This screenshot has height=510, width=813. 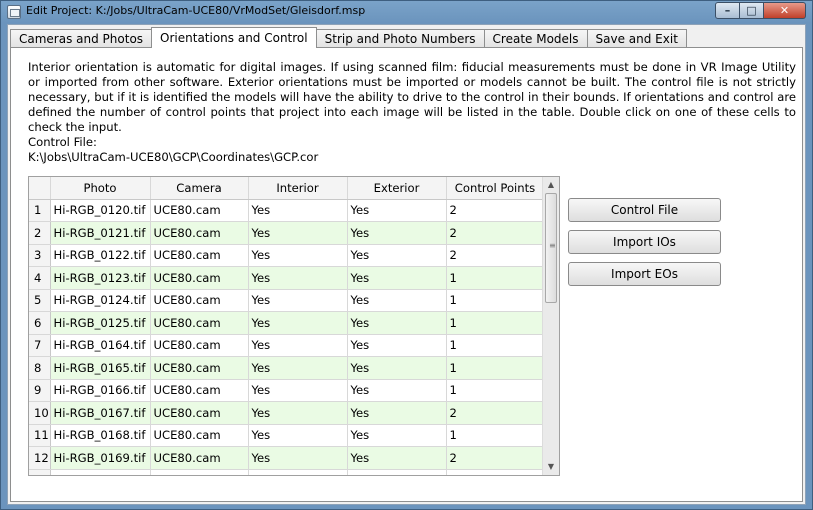 I want to click on column-header-photo: Photo, so click(x=100, y=188).